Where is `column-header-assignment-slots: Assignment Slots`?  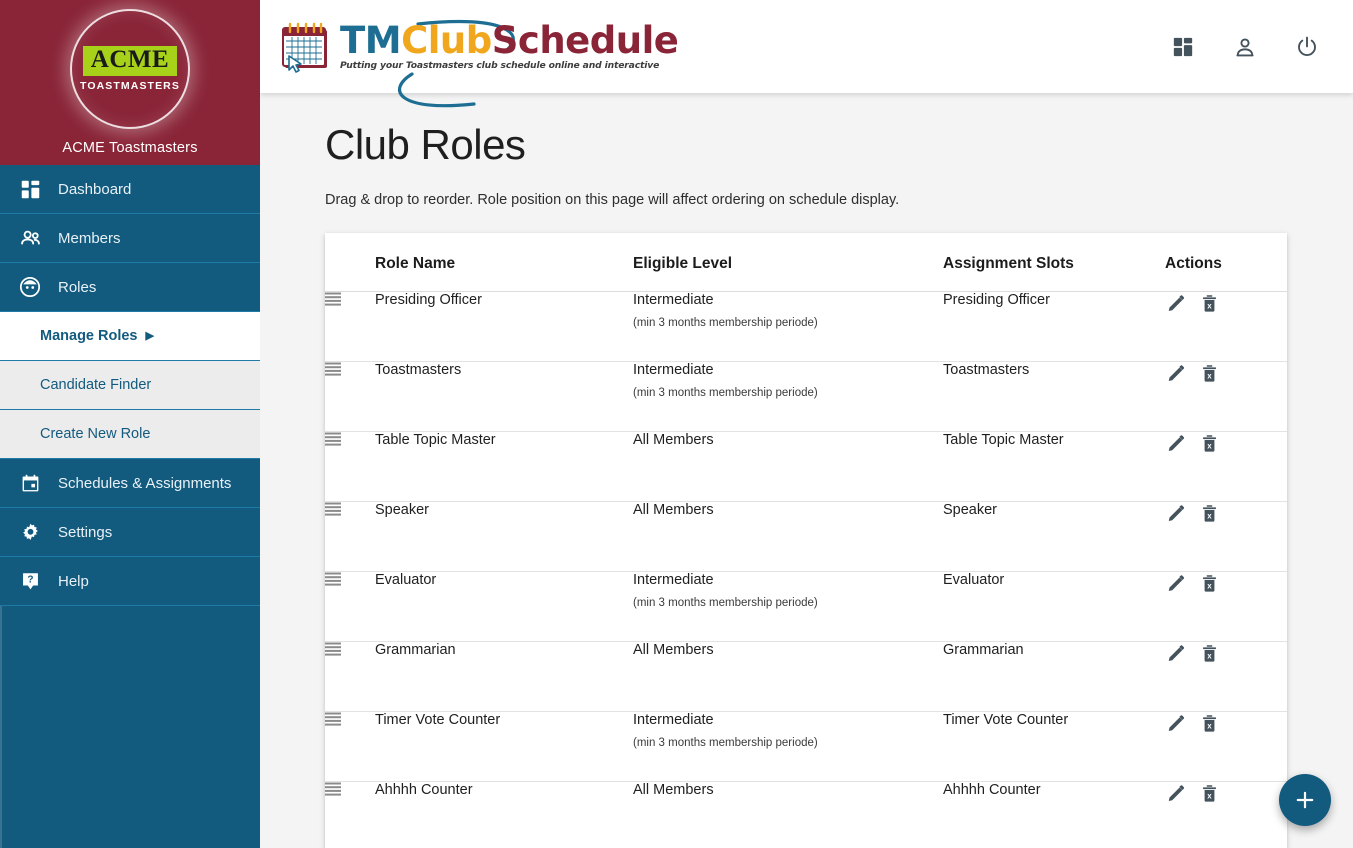 column-header-assignment-slots: Assignment Slots is located at coordinates (1054, 262).